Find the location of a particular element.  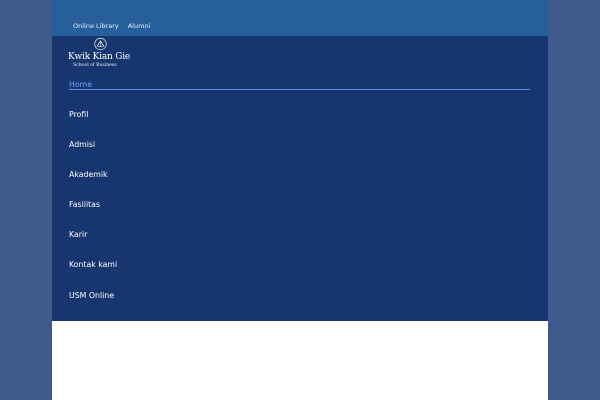

logo-title: Kwik Kian Gie is located at coordinates (99, 57).